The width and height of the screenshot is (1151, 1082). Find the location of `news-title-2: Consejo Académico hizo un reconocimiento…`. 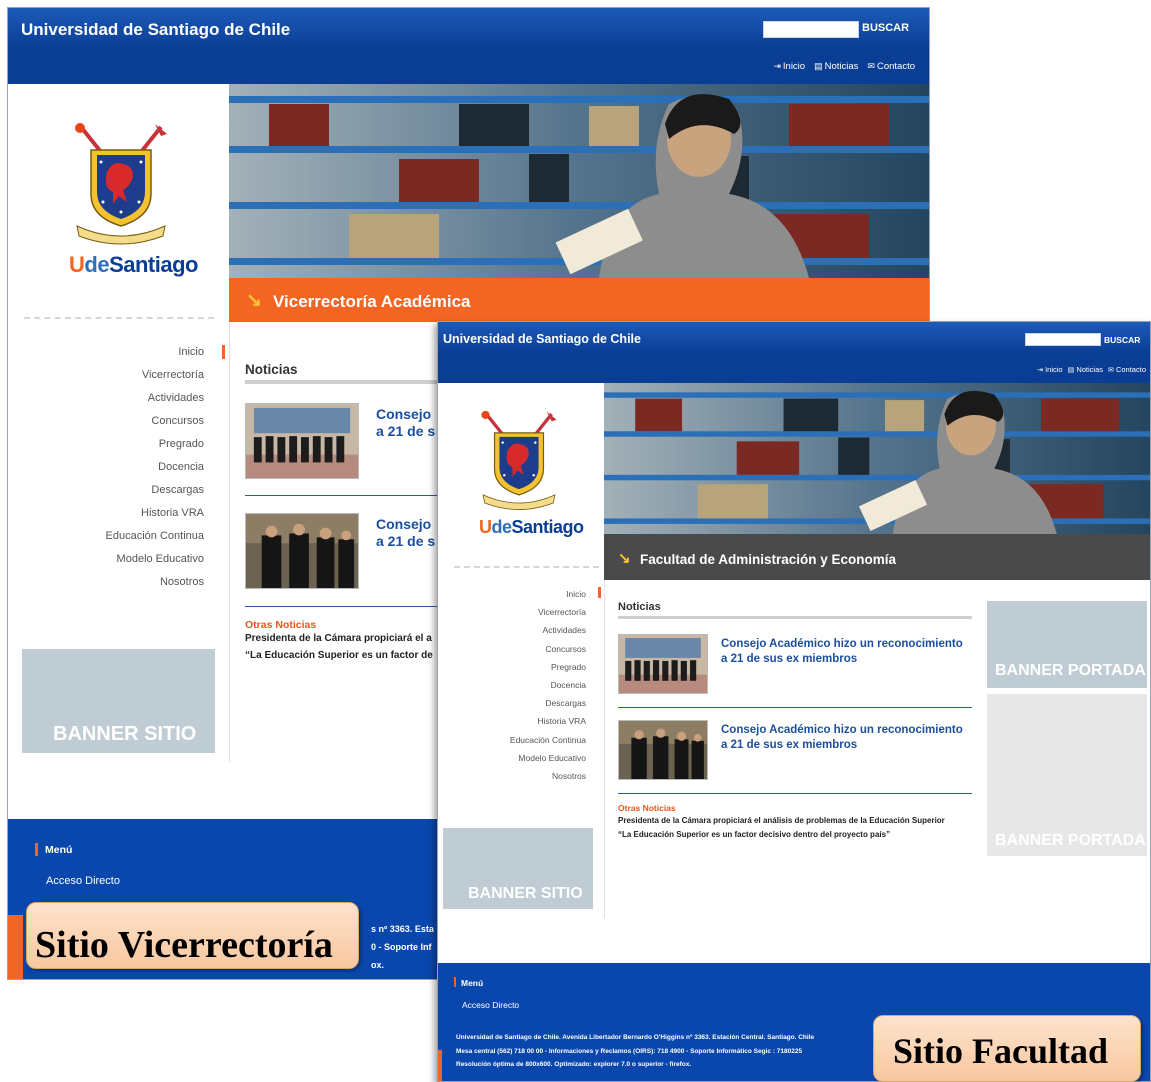

news-title-2: Consejo Académico hizo un reconocimiento… is located at coordinates (856, 737).